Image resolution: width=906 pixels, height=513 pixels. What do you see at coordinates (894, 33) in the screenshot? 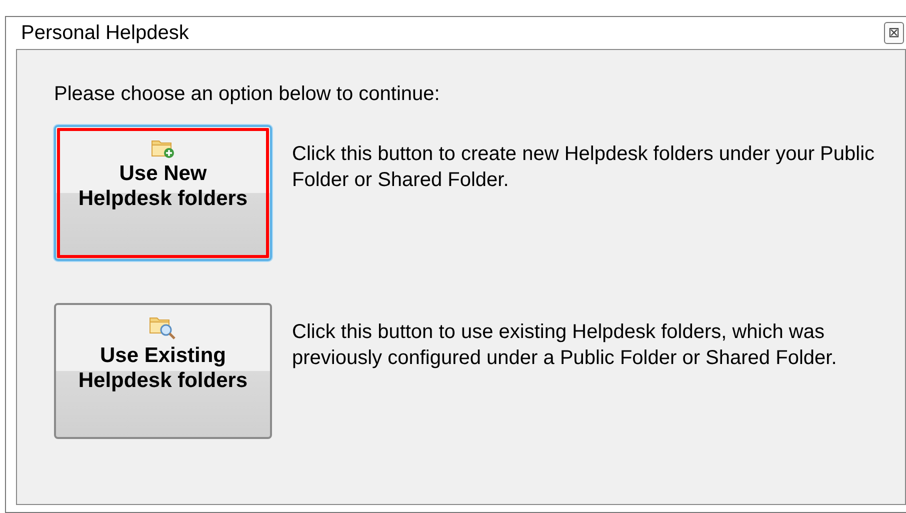
I see `close-button: ⊠` at bounding box center [894, 33].